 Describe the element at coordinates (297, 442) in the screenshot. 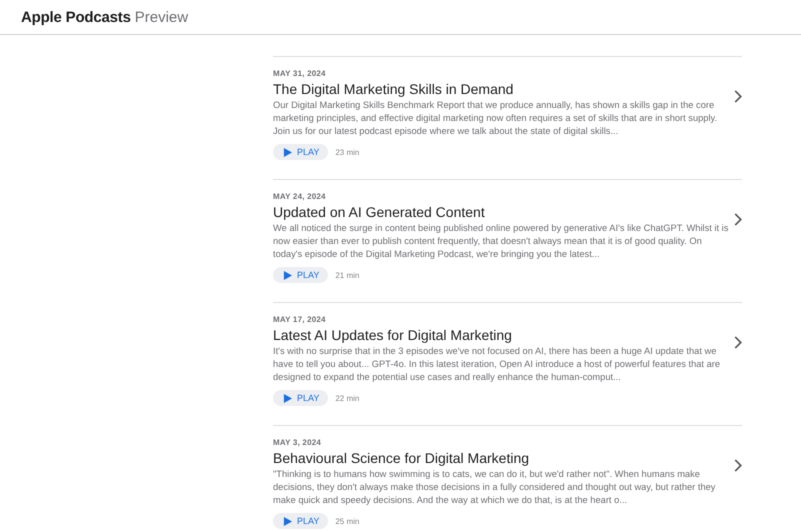

I see `episode-date: MAY 3, 2024` at that location.